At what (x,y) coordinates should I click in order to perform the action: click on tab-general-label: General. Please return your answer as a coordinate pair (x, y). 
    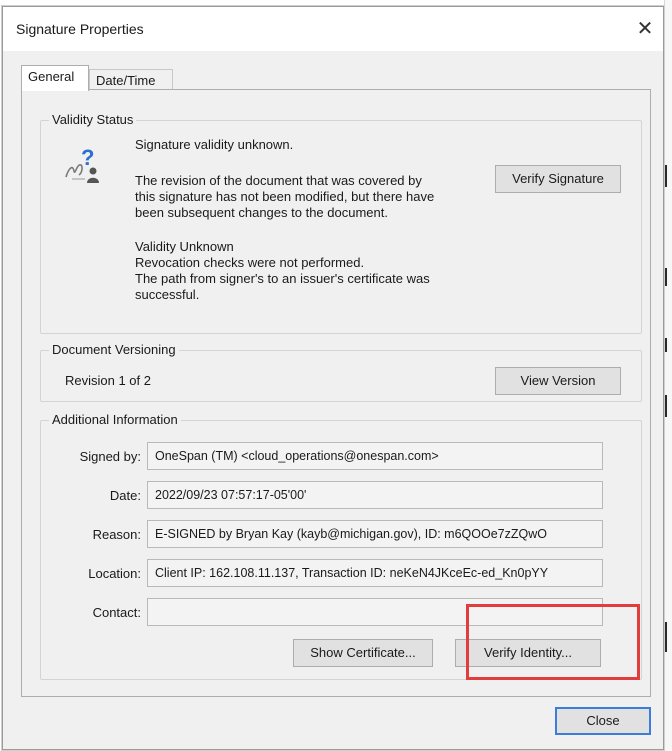
    Looking at the image, I should click on (51, 76).